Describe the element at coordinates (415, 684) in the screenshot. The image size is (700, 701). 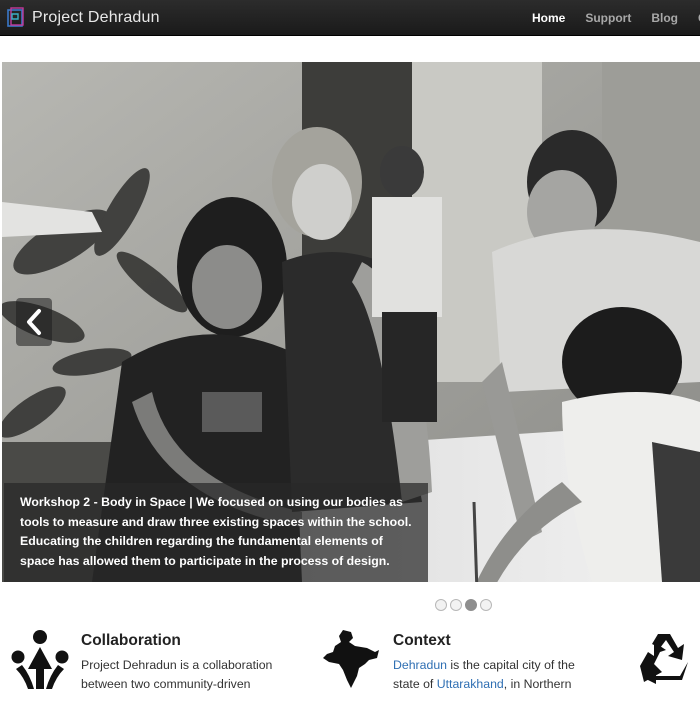
I see `context-line-2-start: state of` at that location.